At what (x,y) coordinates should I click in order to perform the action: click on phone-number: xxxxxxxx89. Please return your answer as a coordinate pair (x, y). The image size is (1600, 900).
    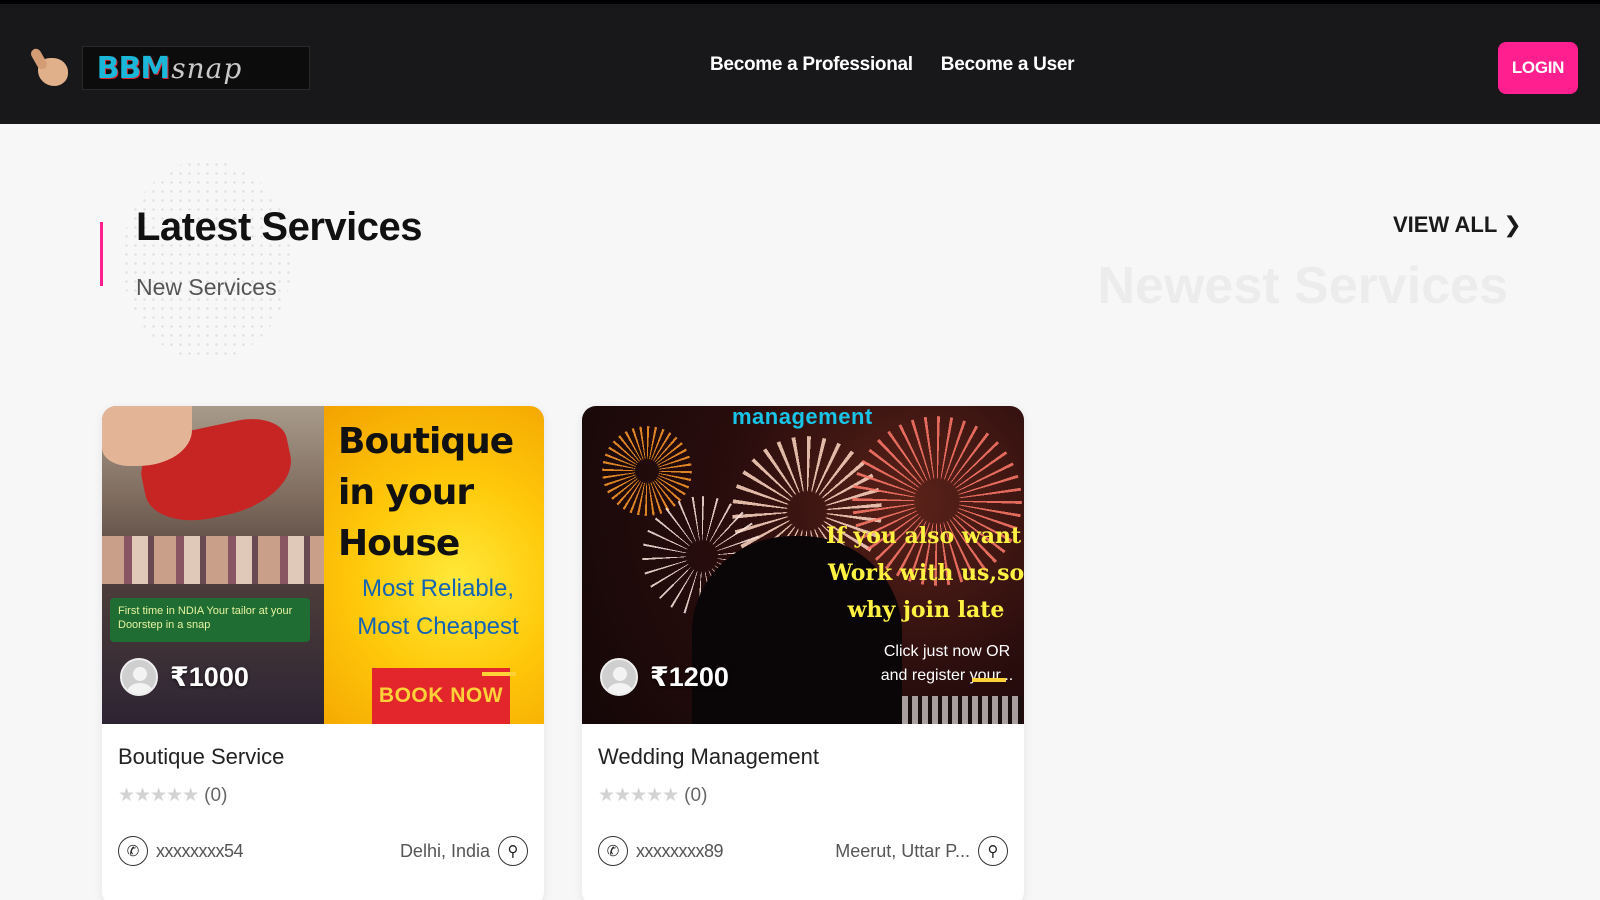
    Looking at the image, I should click on (680, 850).